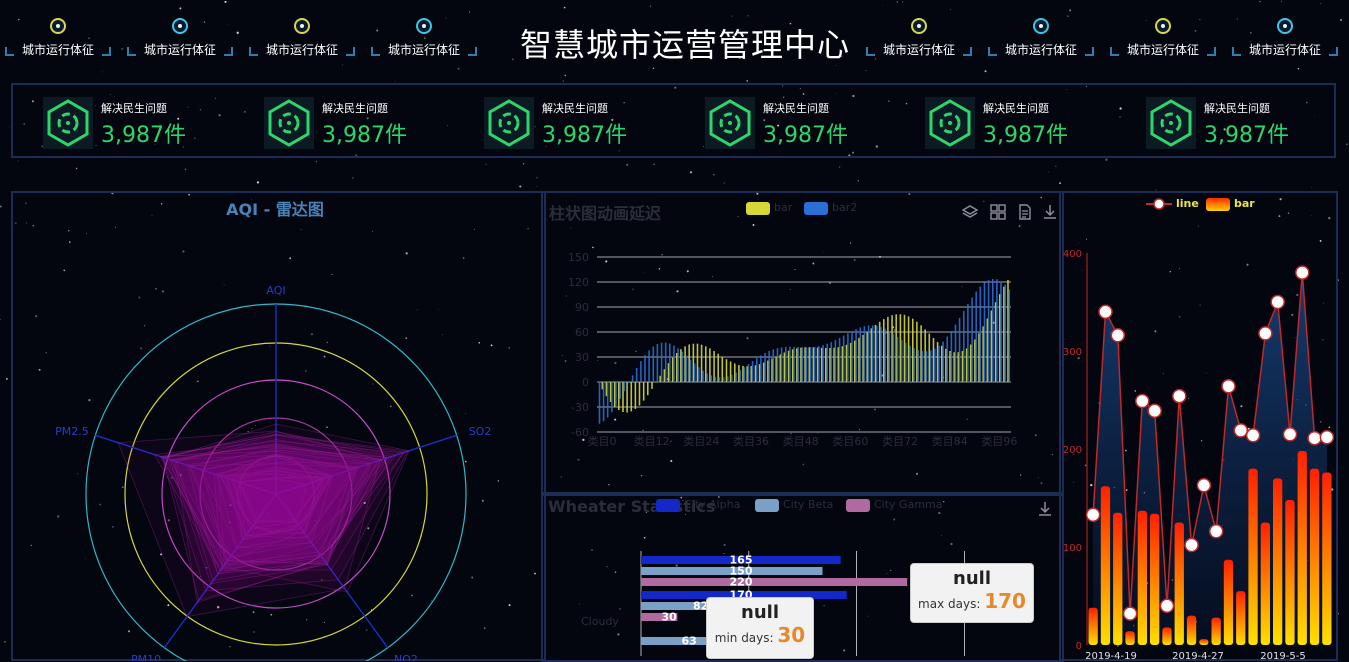  What do you see at coordinates (698, 505) in the screenshot?
I see `legend-city-alpha: City Alpha` at bounding box center [698, 505].